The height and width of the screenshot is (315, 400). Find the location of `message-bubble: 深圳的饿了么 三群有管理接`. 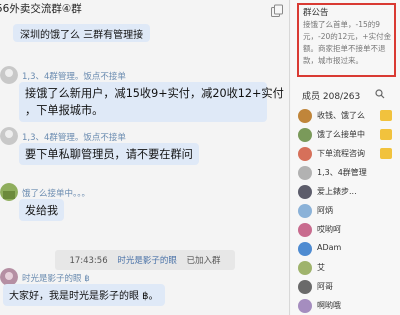

message-bubble: 深圳的饿了么 三群有管理接 is located at coordinates (82, 33).